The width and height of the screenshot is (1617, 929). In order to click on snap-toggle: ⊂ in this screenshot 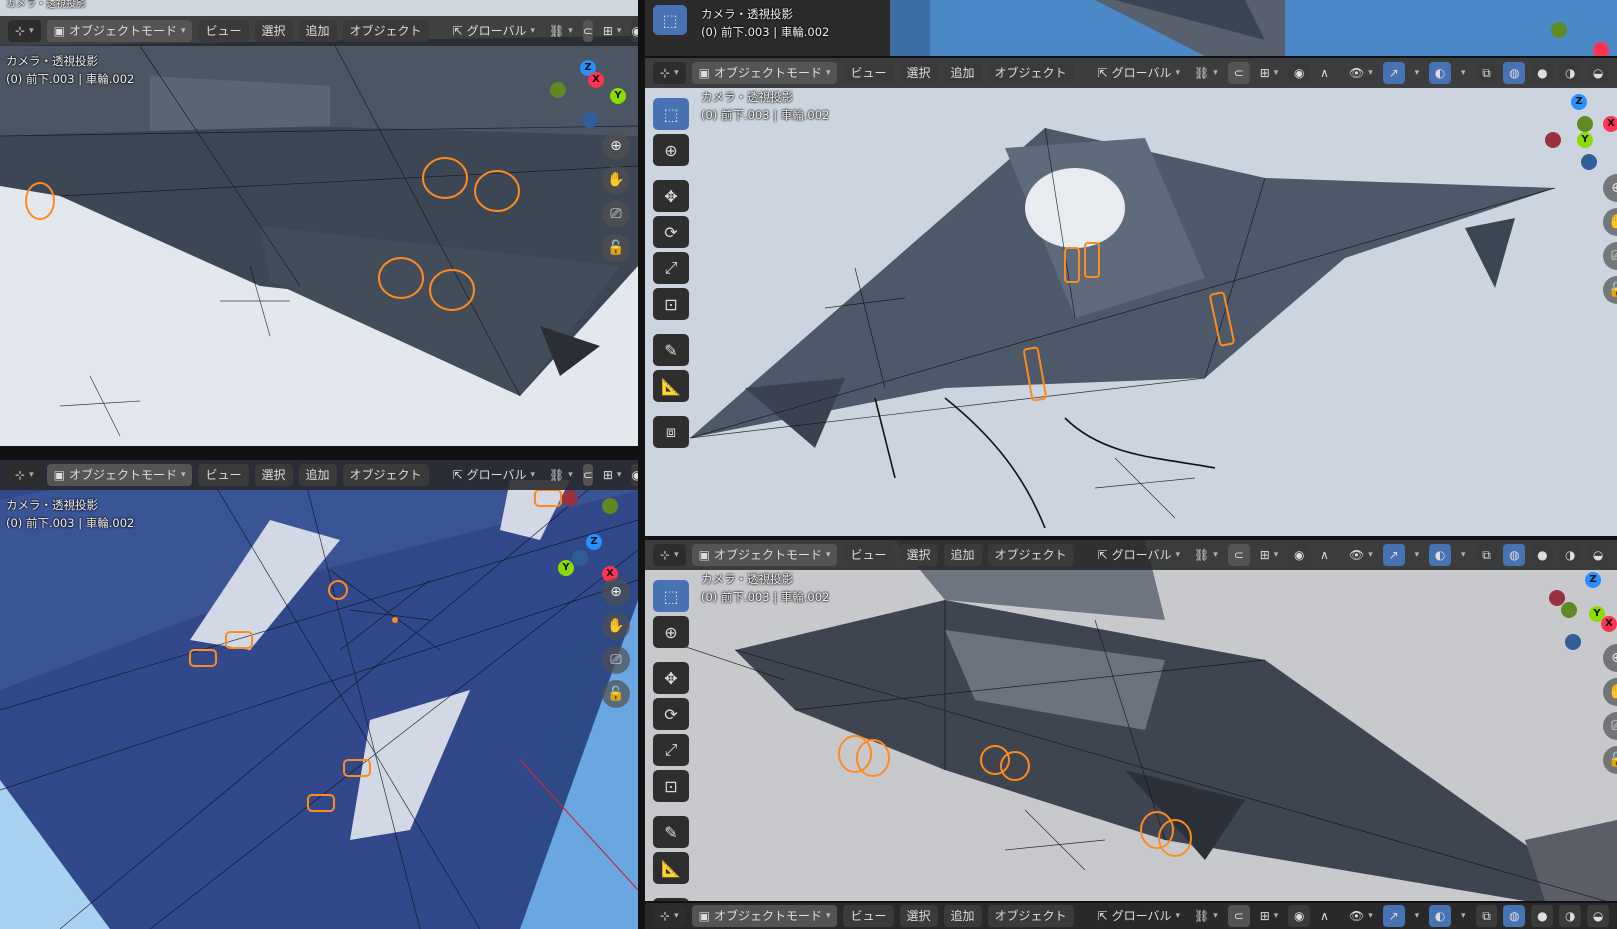, I will do `click(1238, 916)`.